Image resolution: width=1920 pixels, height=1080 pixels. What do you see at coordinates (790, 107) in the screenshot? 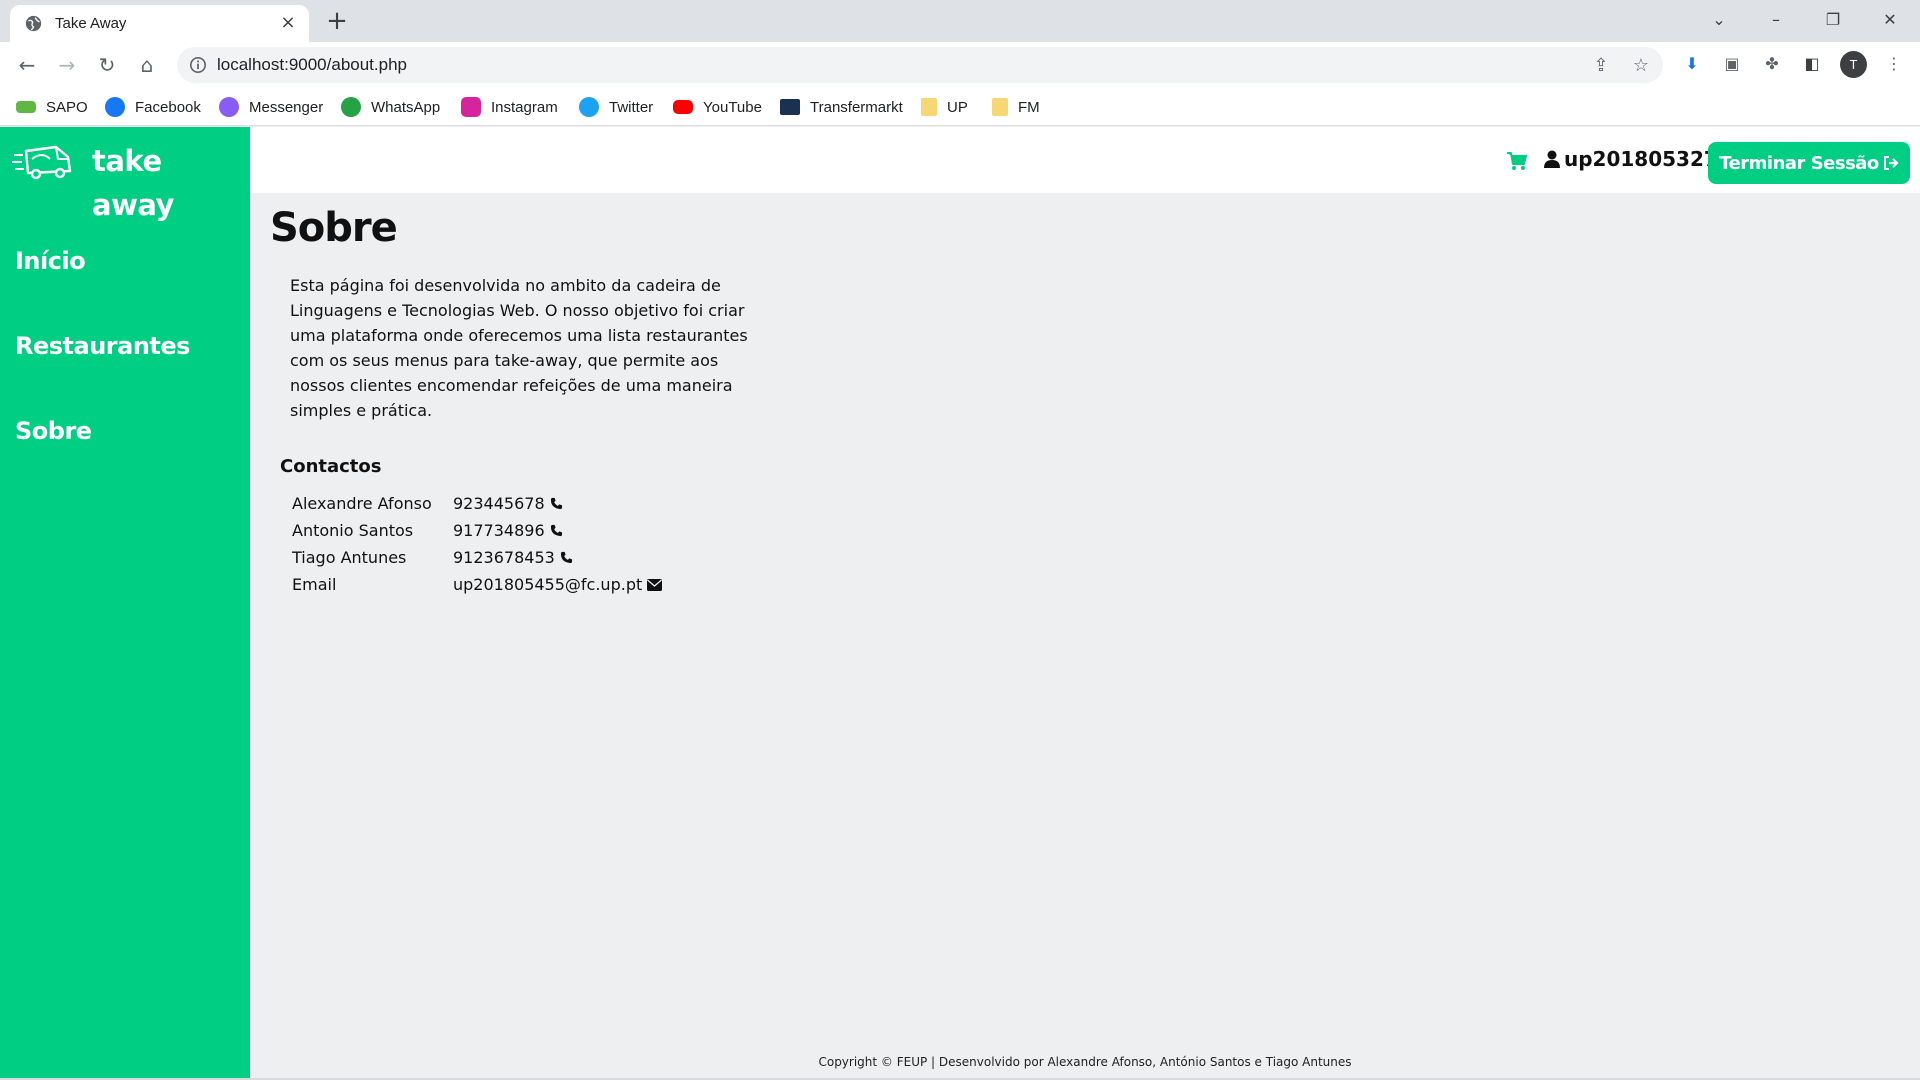
I see `transfermarkt-icon` at bounding box center [790, 107].